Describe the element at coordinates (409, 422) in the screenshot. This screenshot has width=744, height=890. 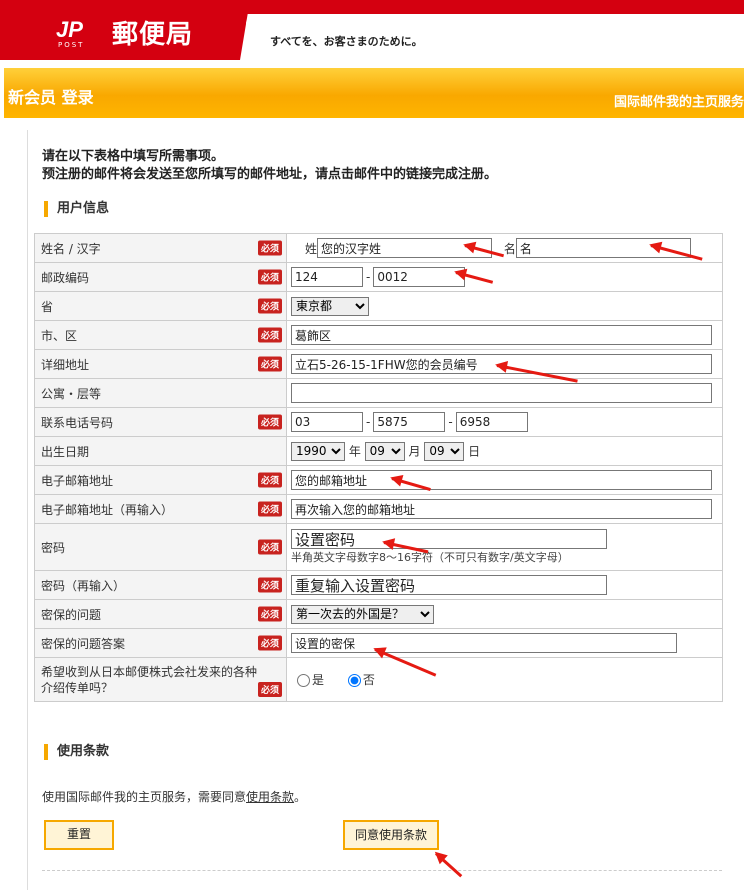
I see `phone-part2-input` at that location.